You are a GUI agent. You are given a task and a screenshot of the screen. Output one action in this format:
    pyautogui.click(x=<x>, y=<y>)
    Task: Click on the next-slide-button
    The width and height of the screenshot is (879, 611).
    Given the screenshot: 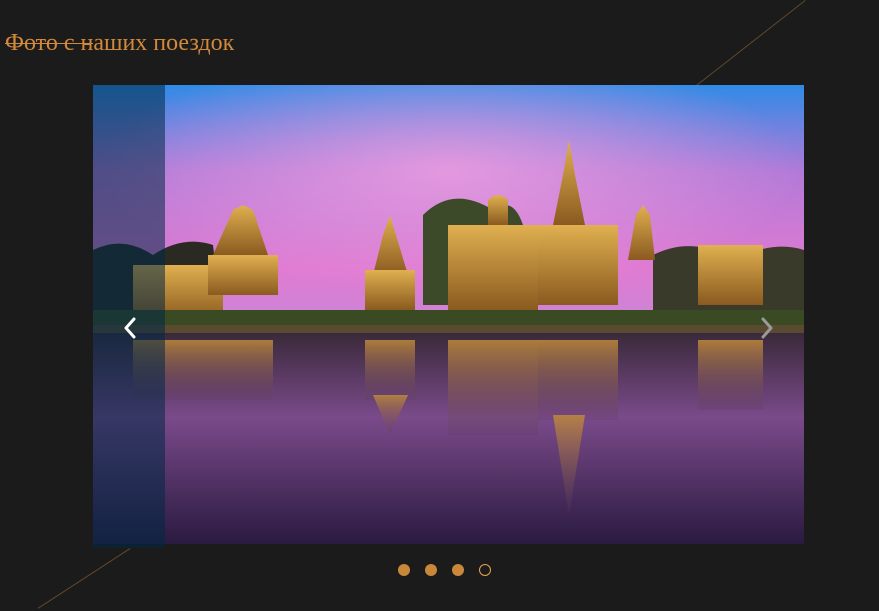 What is the action you would take?
    pyautogui.click(x=767, y=328)
    